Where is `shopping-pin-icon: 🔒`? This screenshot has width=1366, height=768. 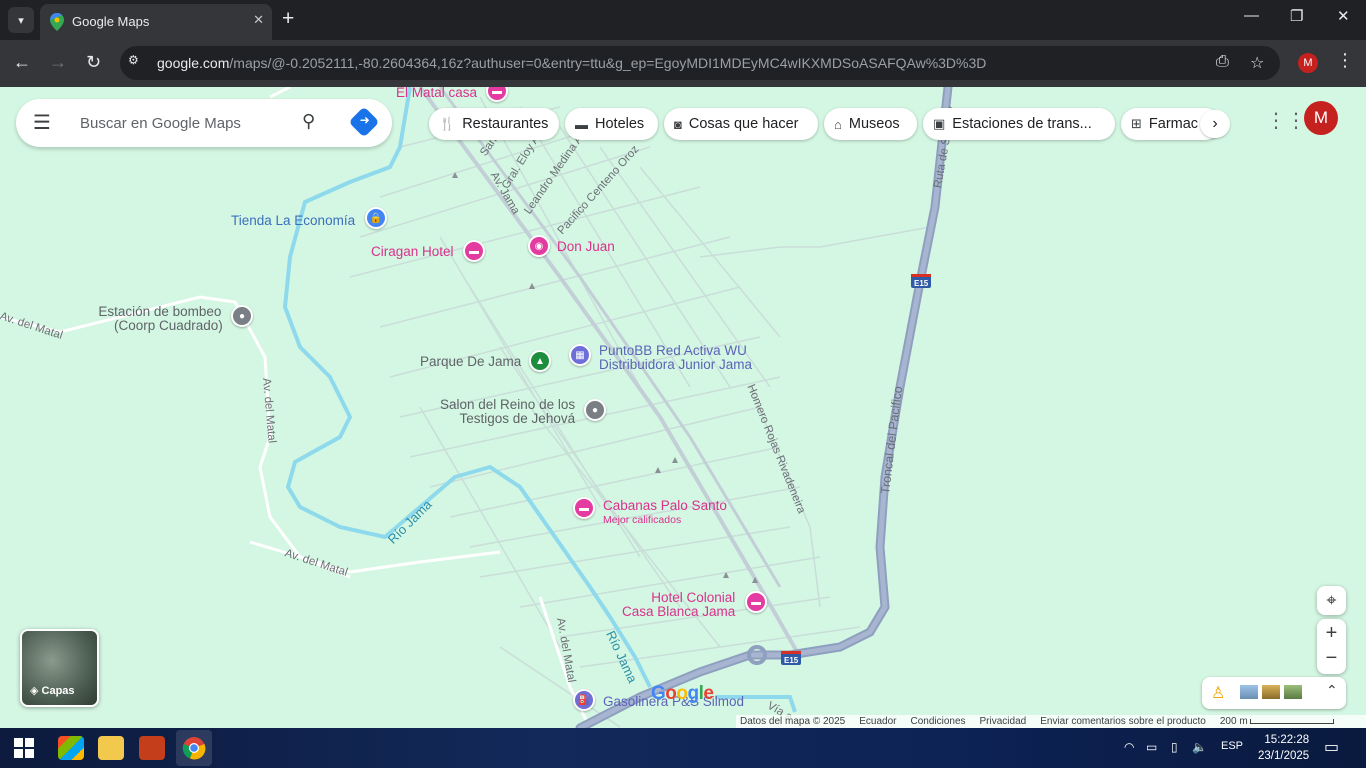 shopping-pin-icon: 🔒 is located at coordinates (376, 218).